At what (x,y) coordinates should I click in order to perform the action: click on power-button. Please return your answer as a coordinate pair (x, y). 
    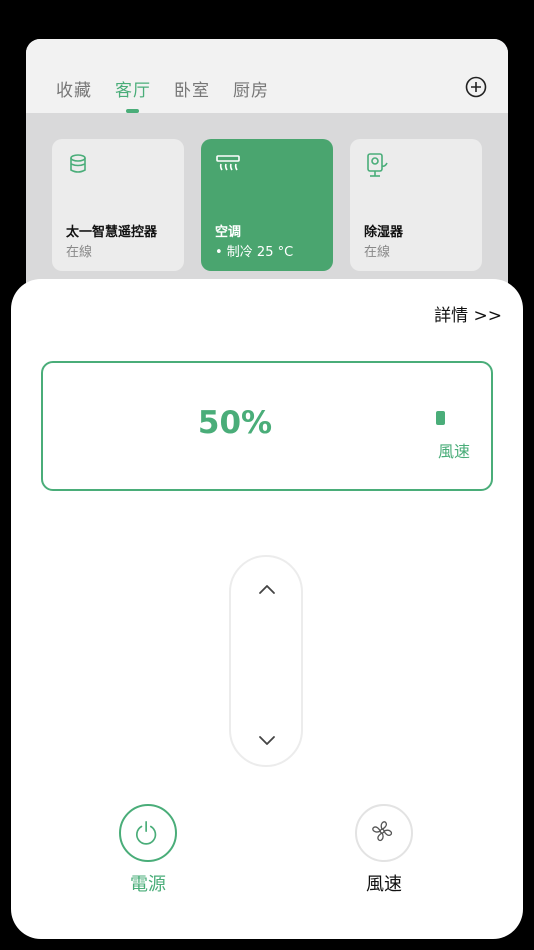
    Looking at the image, I should click on (148, 833).